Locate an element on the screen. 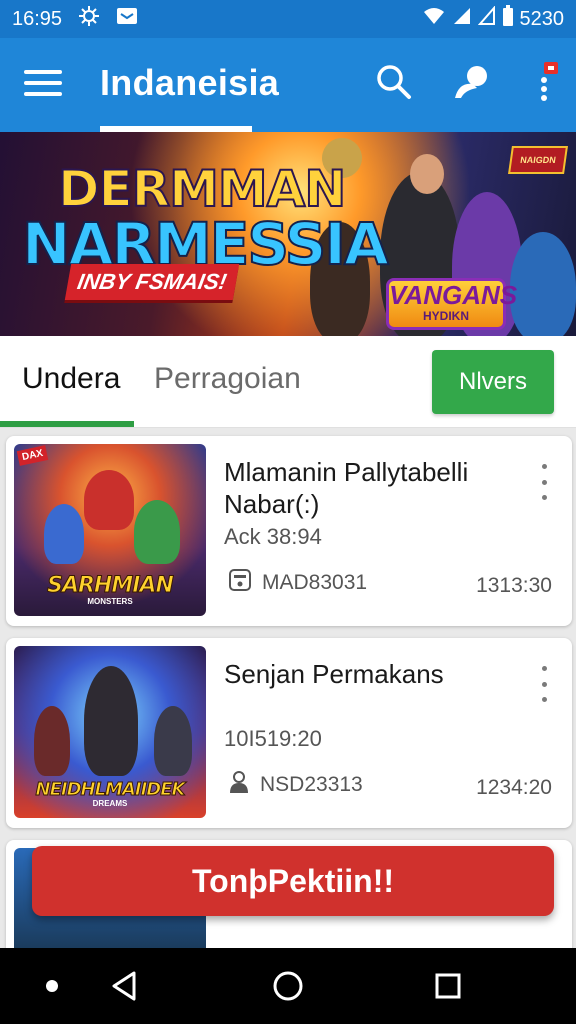  thumb-subtitle: MONSTERS is located at coordinates (110, 601).